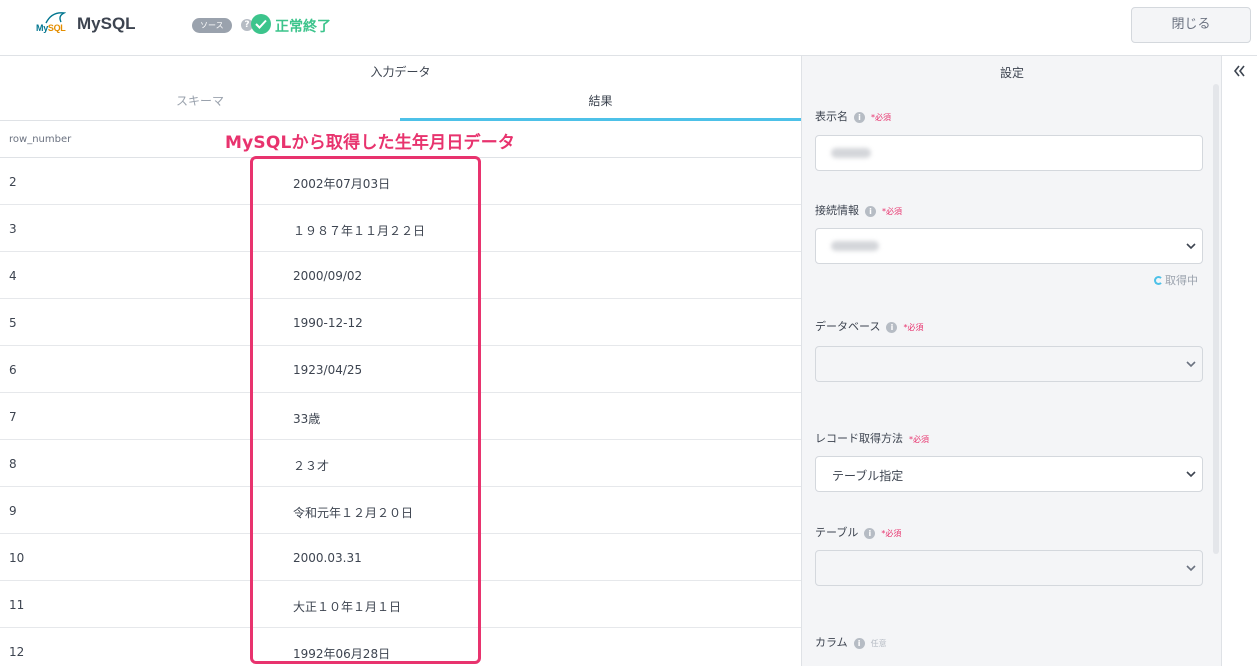 The width and height of the screenshot is (1257, 666). I want to click on check-circle-icon, so click(261, 24).